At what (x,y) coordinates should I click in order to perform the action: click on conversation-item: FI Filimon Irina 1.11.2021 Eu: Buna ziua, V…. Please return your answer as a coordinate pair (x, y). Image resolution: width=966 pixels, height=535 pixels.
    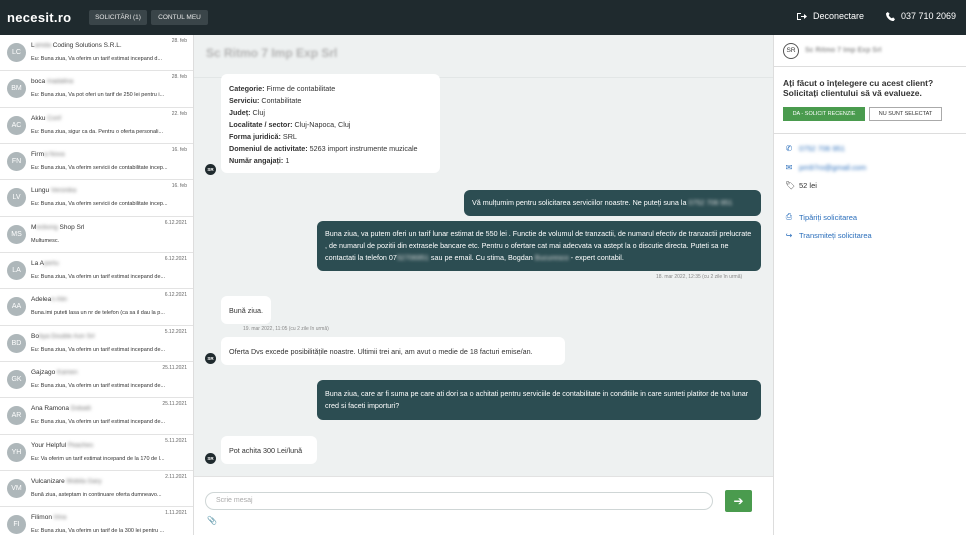
    Looking at the image, I should click on (96, 521).